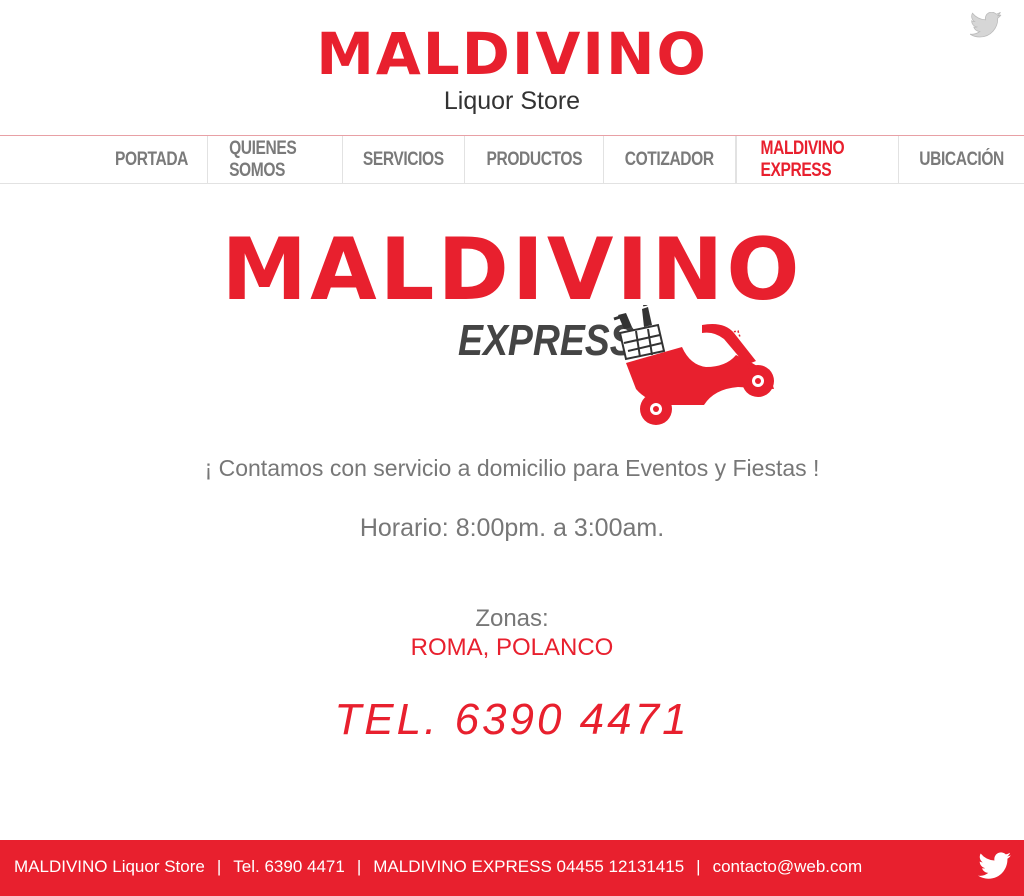  Describe the element at coordinates (512, 647) in the screenshot. I see `zones-list: ROMA, POLANCO` at that location.